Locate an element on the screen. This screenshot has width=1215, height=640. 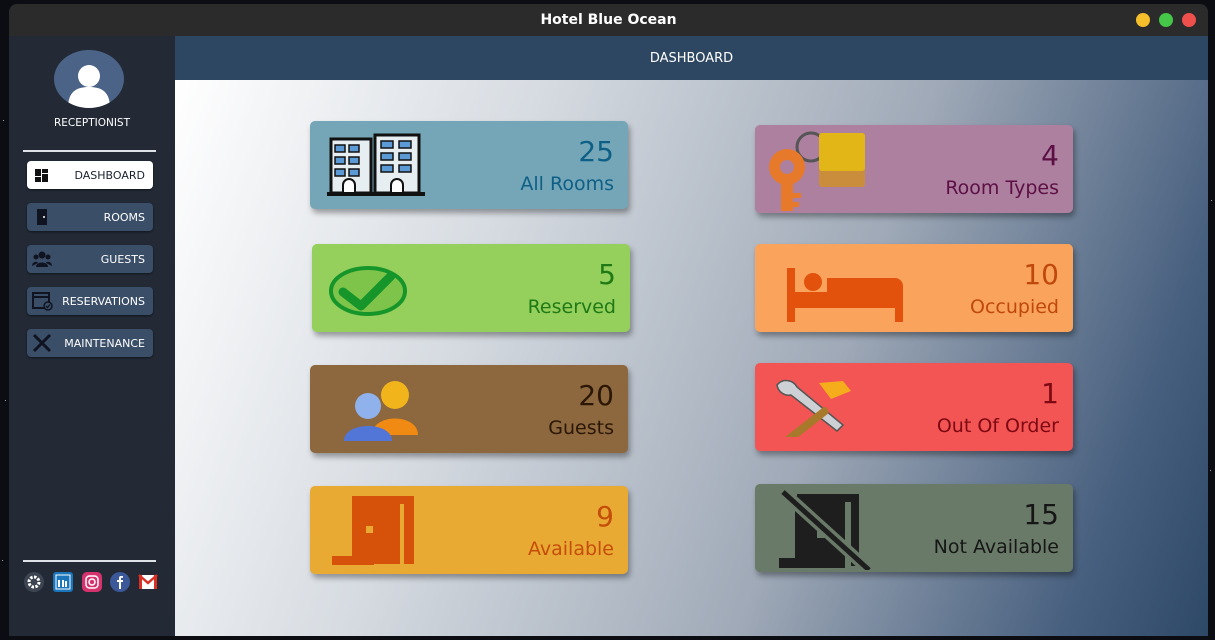
page-header: DASHBOARD is located at coordinates (691, 58).